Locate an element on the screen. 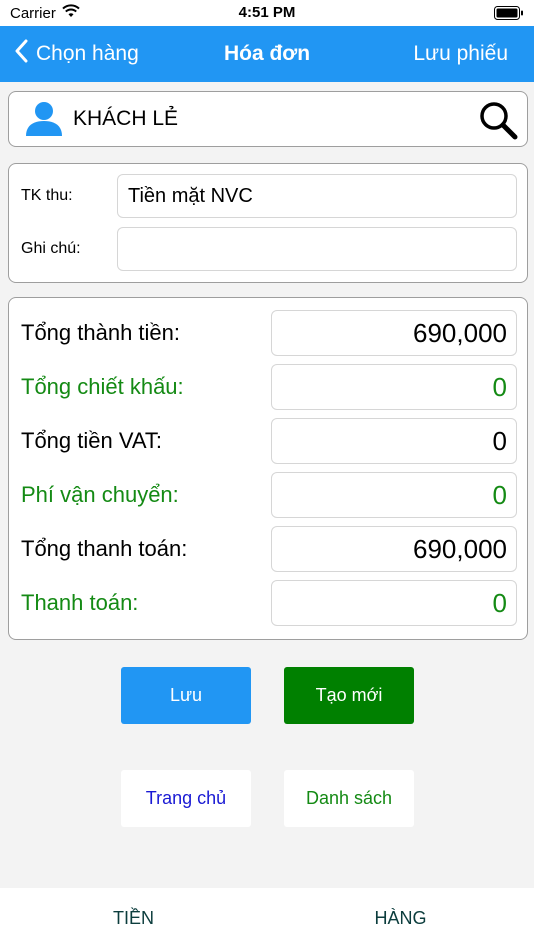  account-row: TK thu: Tiền mặt NVC is located at coordinates (268, 196).